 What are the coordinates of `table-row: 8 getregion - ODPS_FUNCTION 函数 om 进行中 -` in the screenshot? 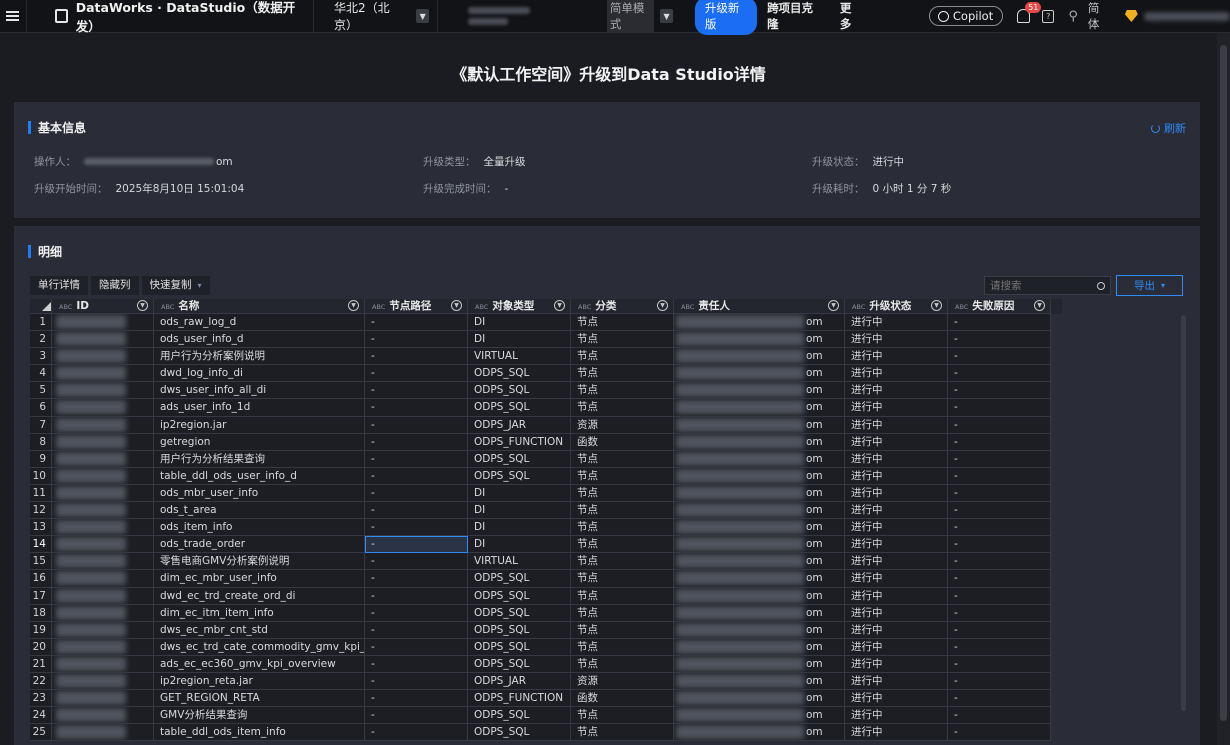 It's located at (546, 442).